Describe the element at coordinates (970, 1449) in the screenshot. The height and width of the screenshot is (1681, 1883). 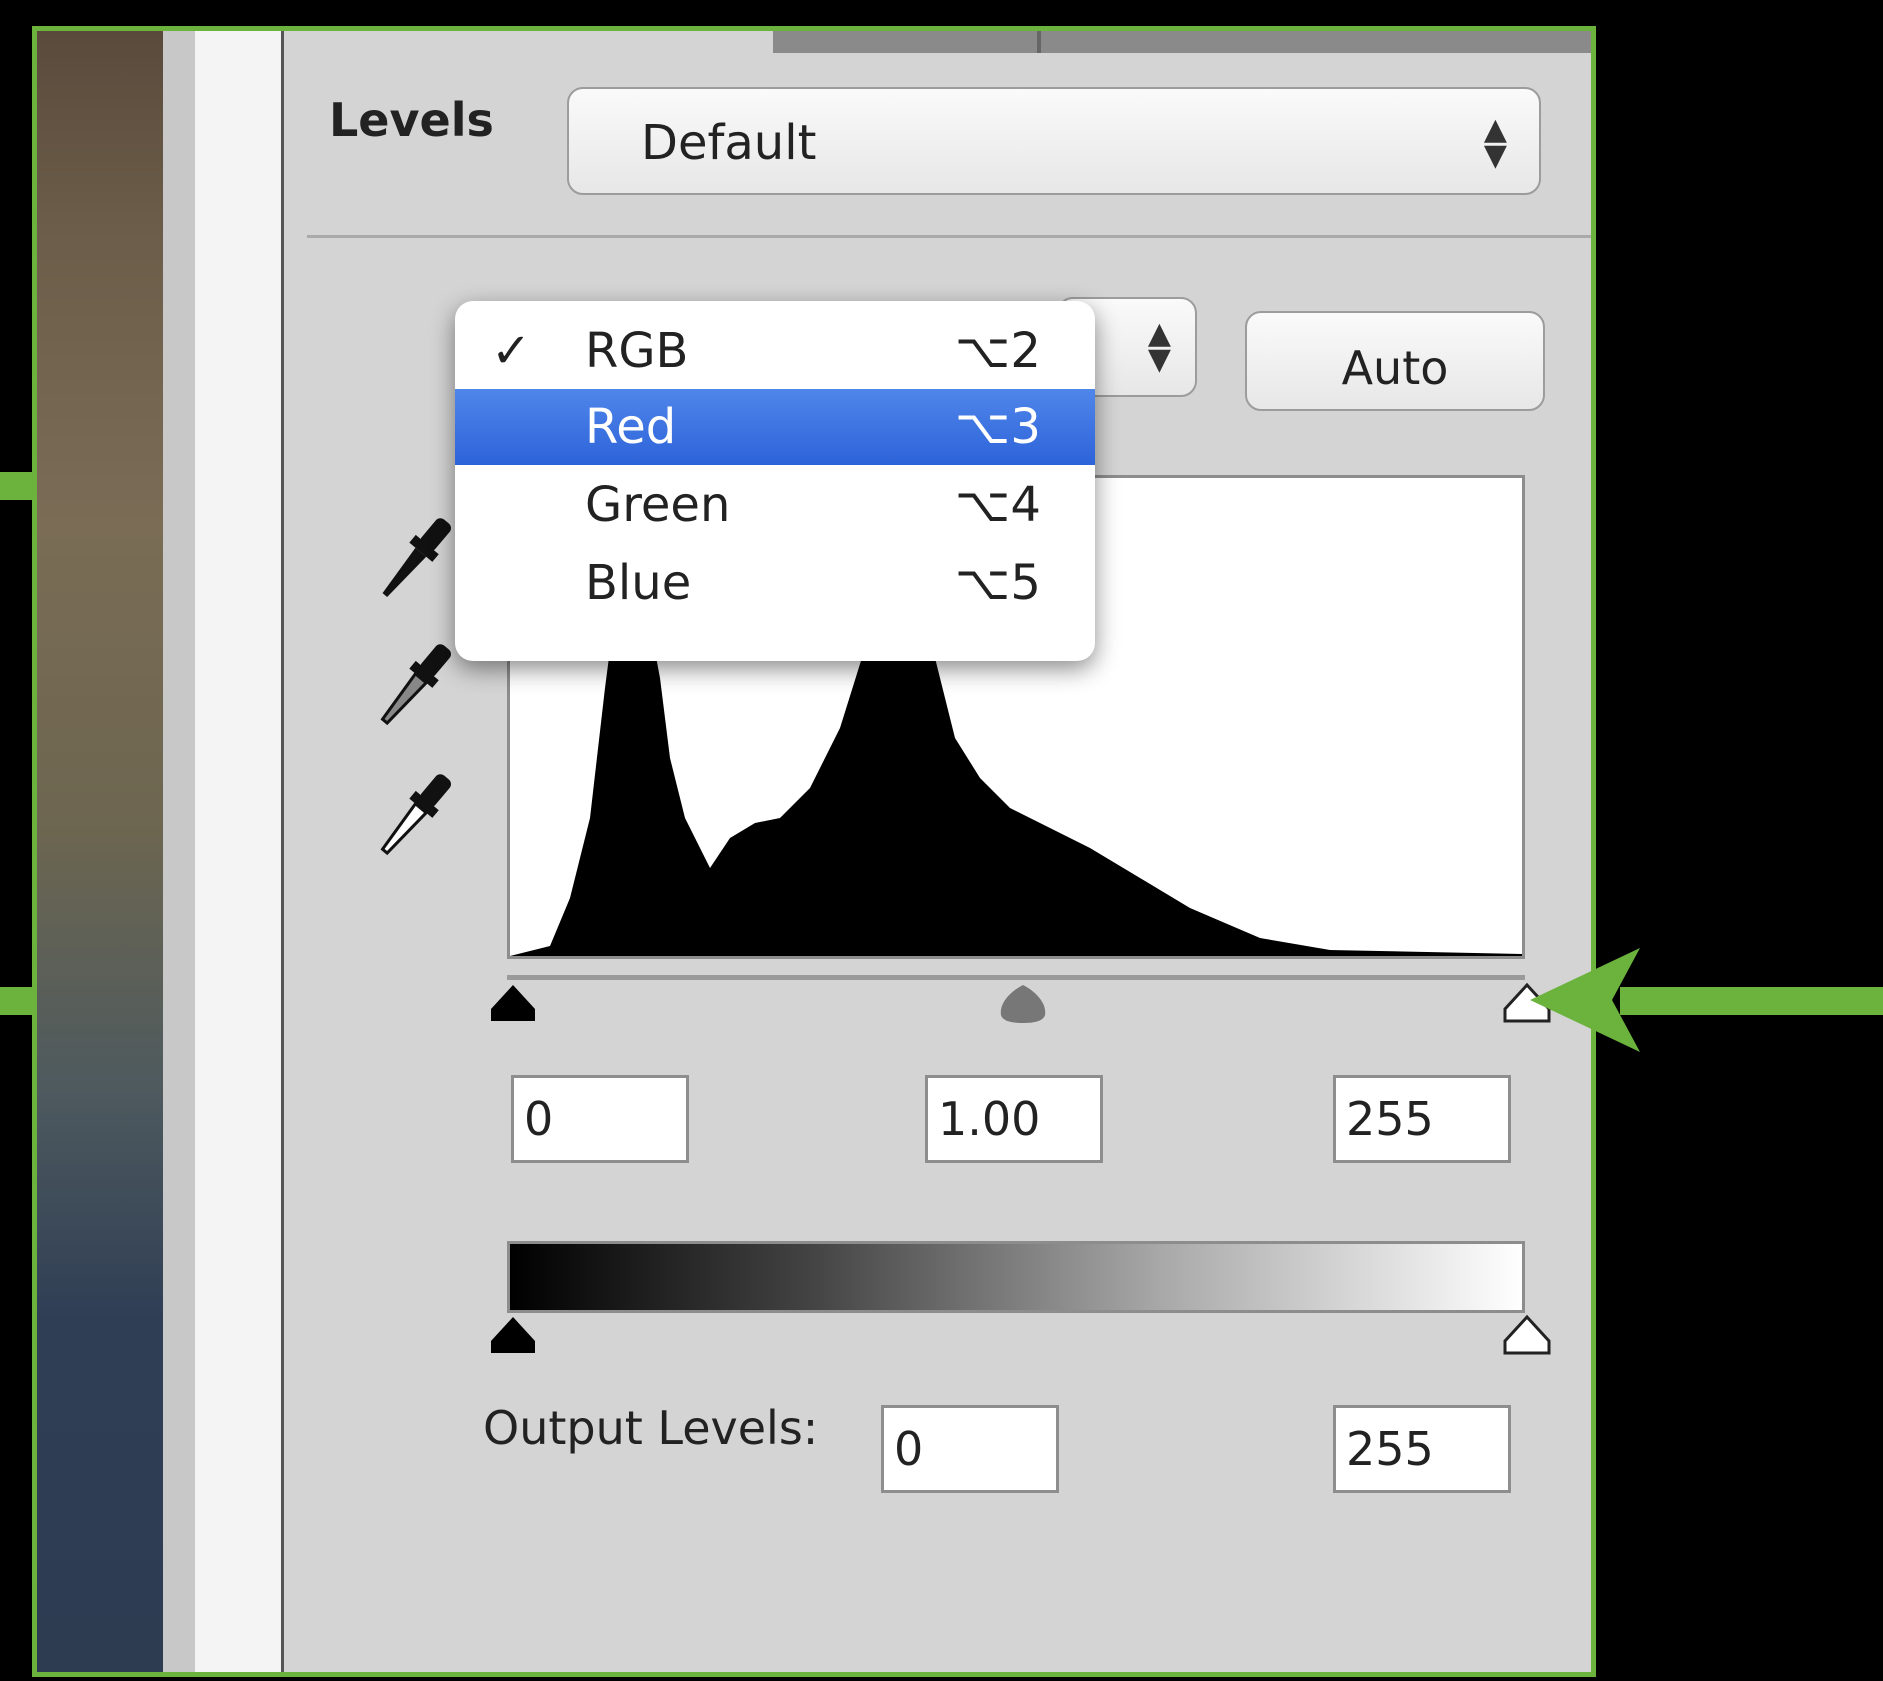
I see `output-black-field: 0` at that location.